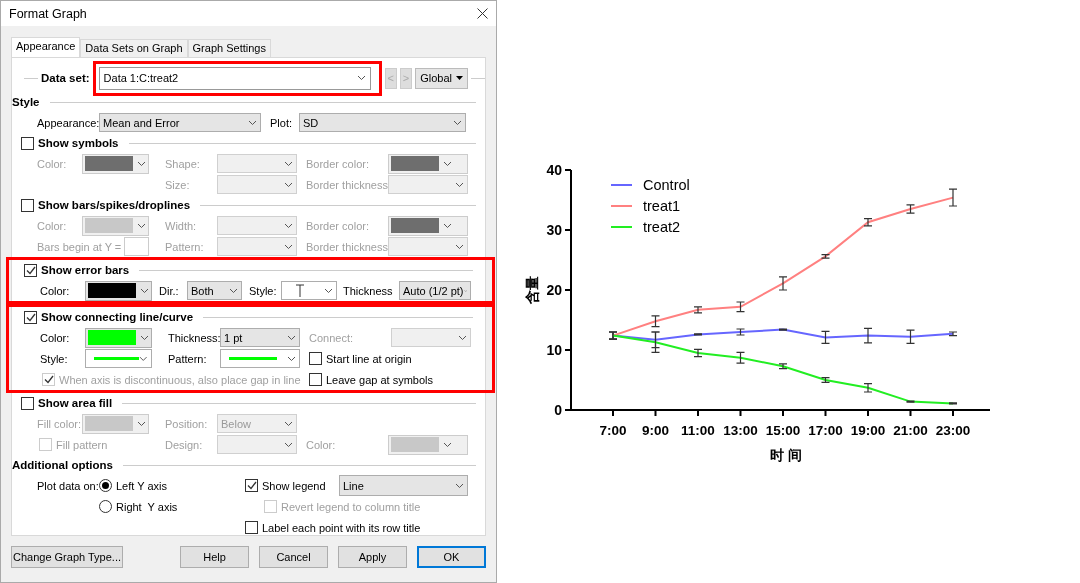  I want to click on dropdown: Auto (1/2 pt), so click(435, 290).